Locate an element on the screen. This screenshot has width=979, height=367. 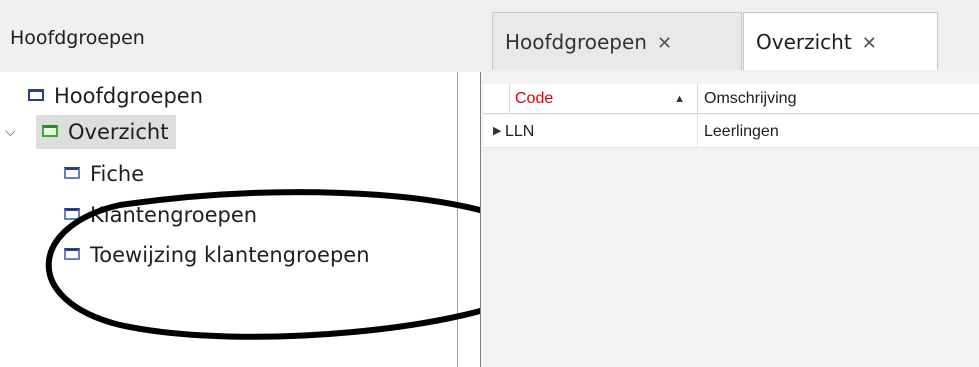
row-indicator-icon: ▶ is located at coordinates (497, 131).